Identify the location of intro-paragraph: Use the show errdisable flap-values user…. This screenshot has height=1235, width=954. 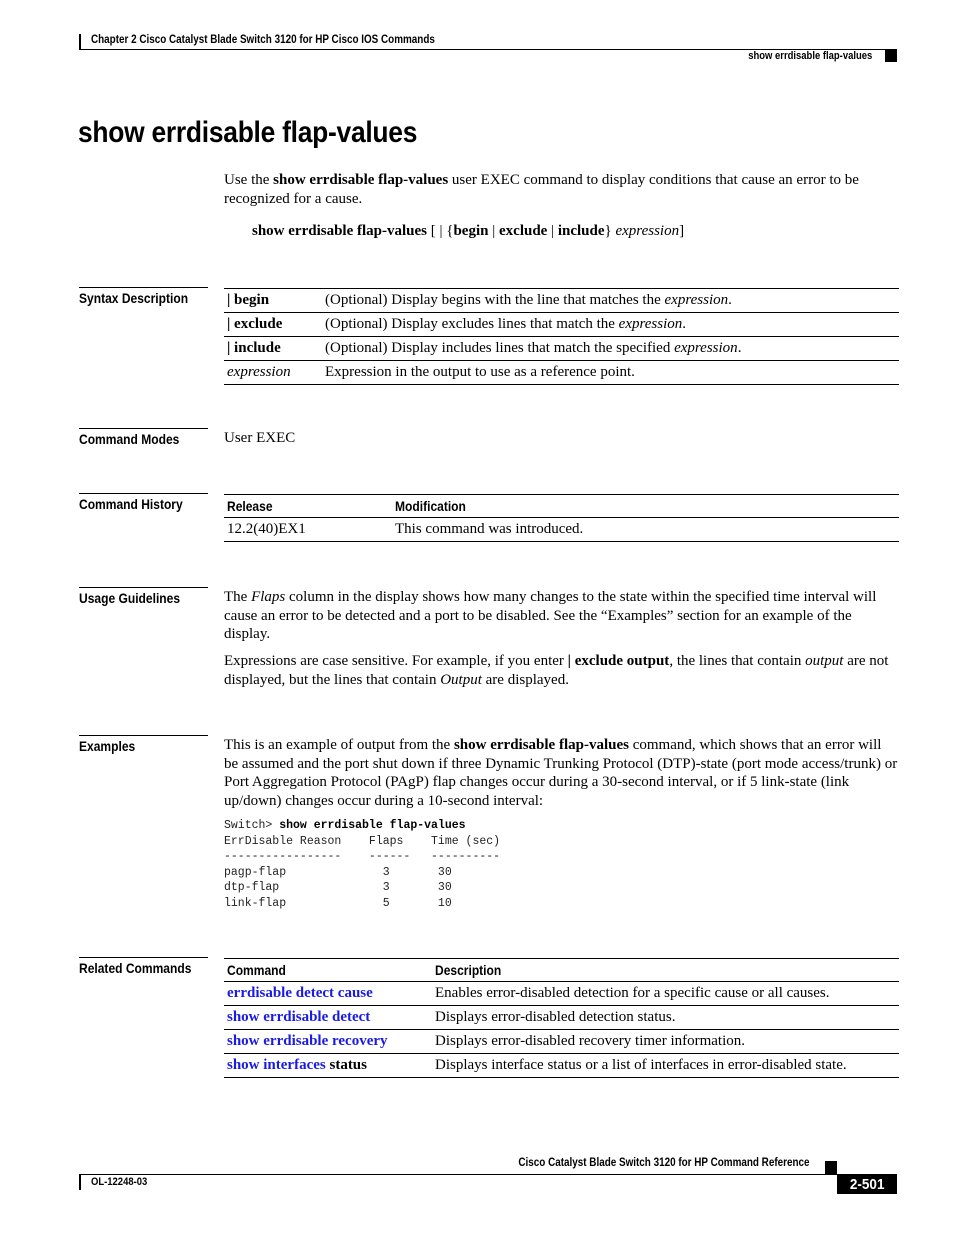
(561, 189).